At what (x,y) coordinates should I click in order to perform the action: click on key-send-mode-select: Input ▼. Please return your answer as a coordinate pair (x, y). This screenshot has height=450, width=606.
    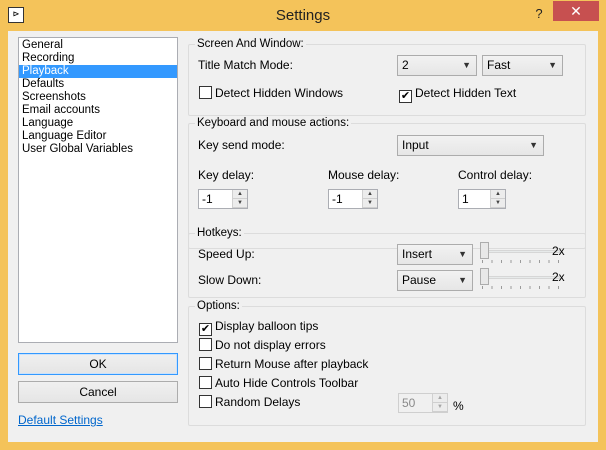
    Looking at the image, I should click on (470, 145).